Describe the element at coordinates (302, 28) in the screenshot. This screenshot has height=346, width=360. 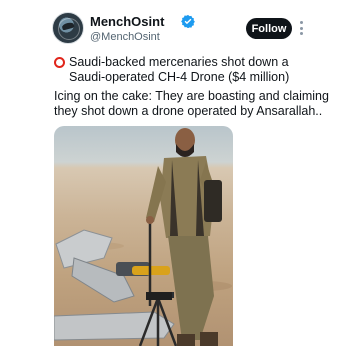
I see `more-dots-icon` at that location.